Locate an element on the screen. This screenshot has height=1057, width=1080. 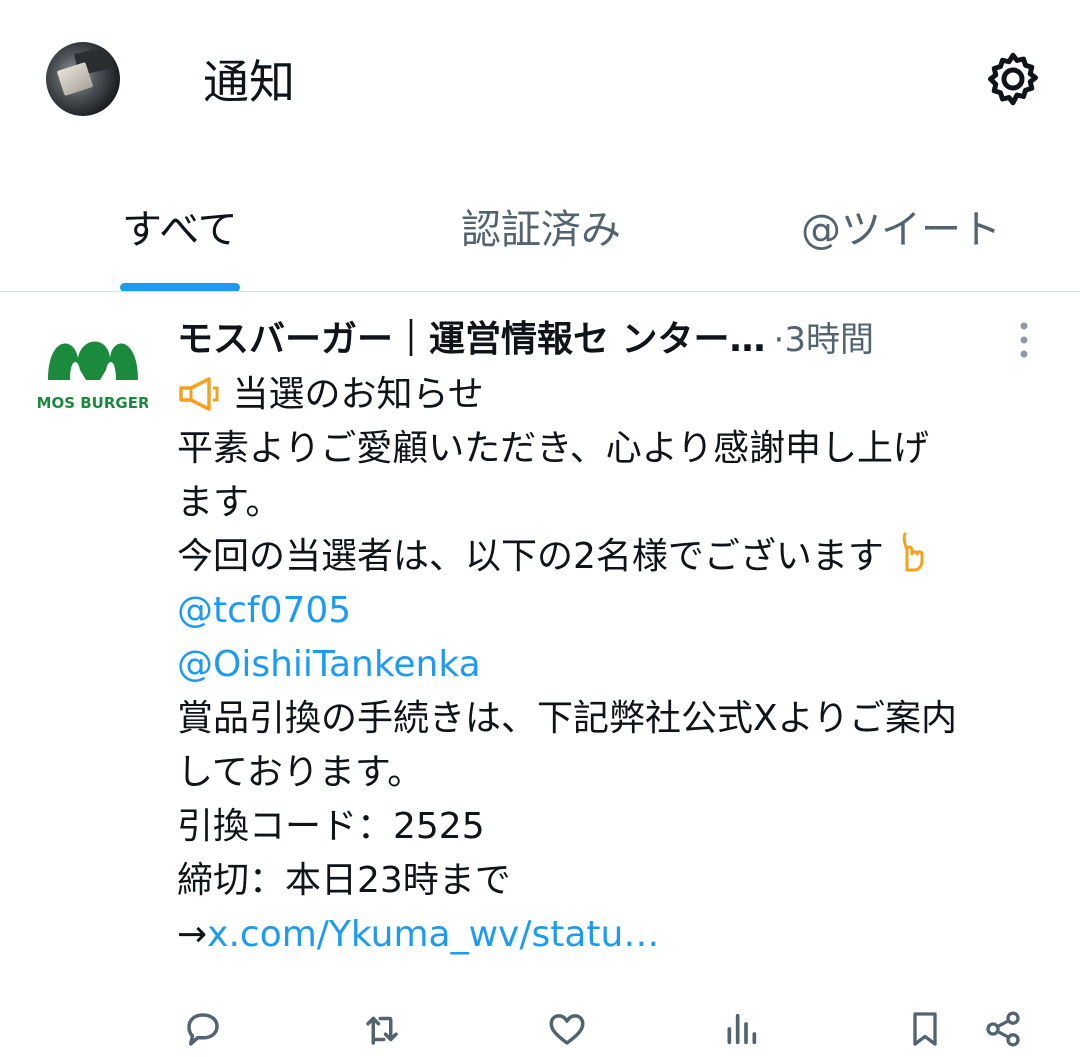
gear-icon is located at coordinates (1013, 79).